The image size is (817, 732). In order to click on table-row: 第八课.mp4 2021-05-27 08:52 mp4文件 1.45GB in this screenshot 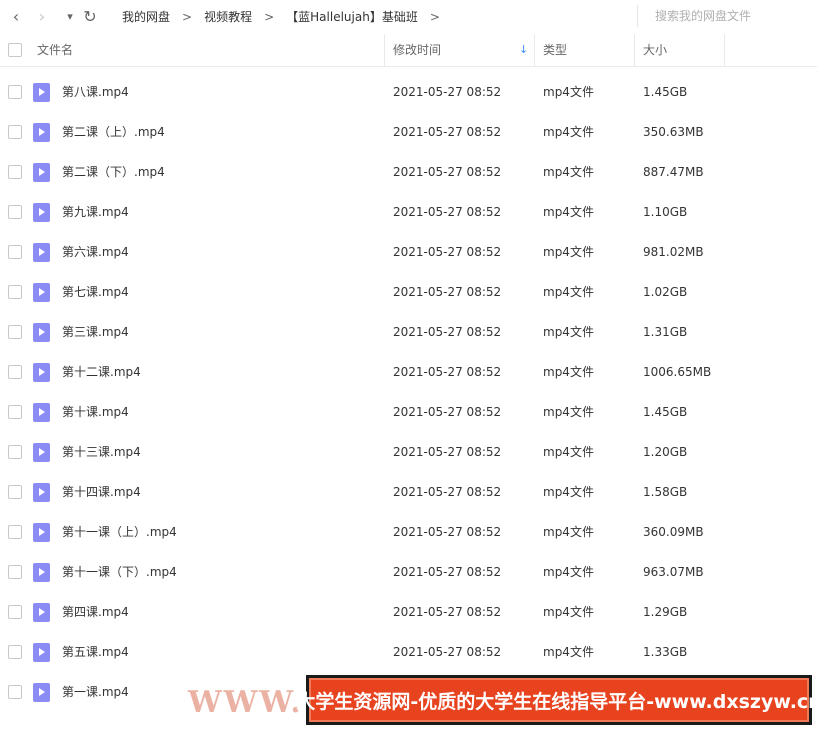, I will do `click(408, 92)`.